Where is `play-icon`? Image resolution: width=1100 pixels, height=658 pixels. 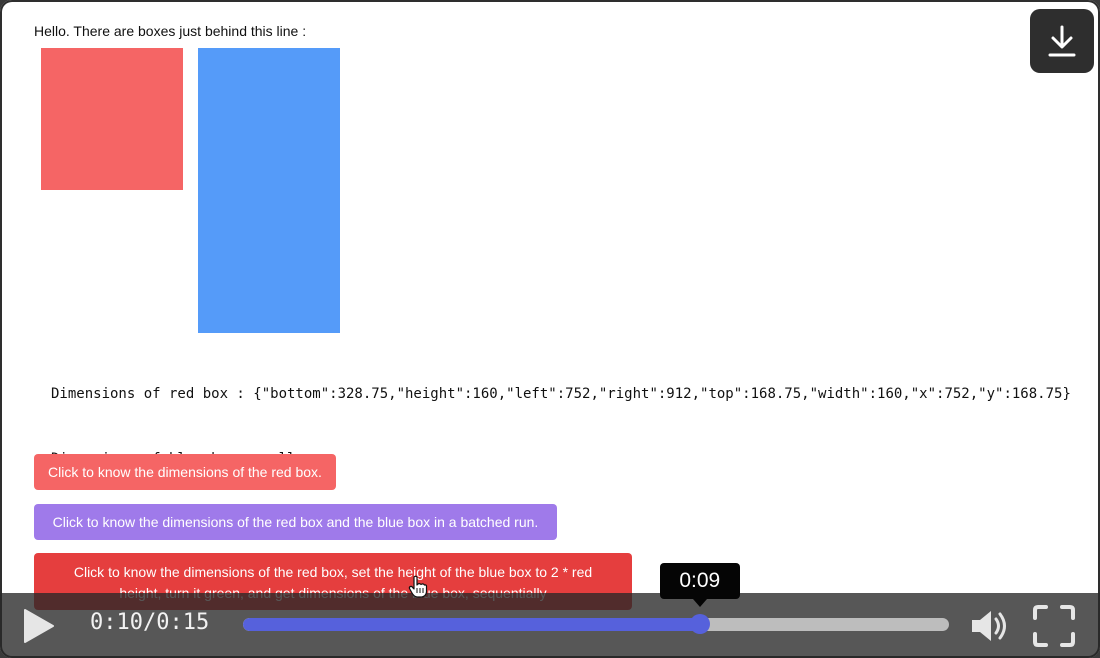
play-icon is located at coordinates (39, 626).